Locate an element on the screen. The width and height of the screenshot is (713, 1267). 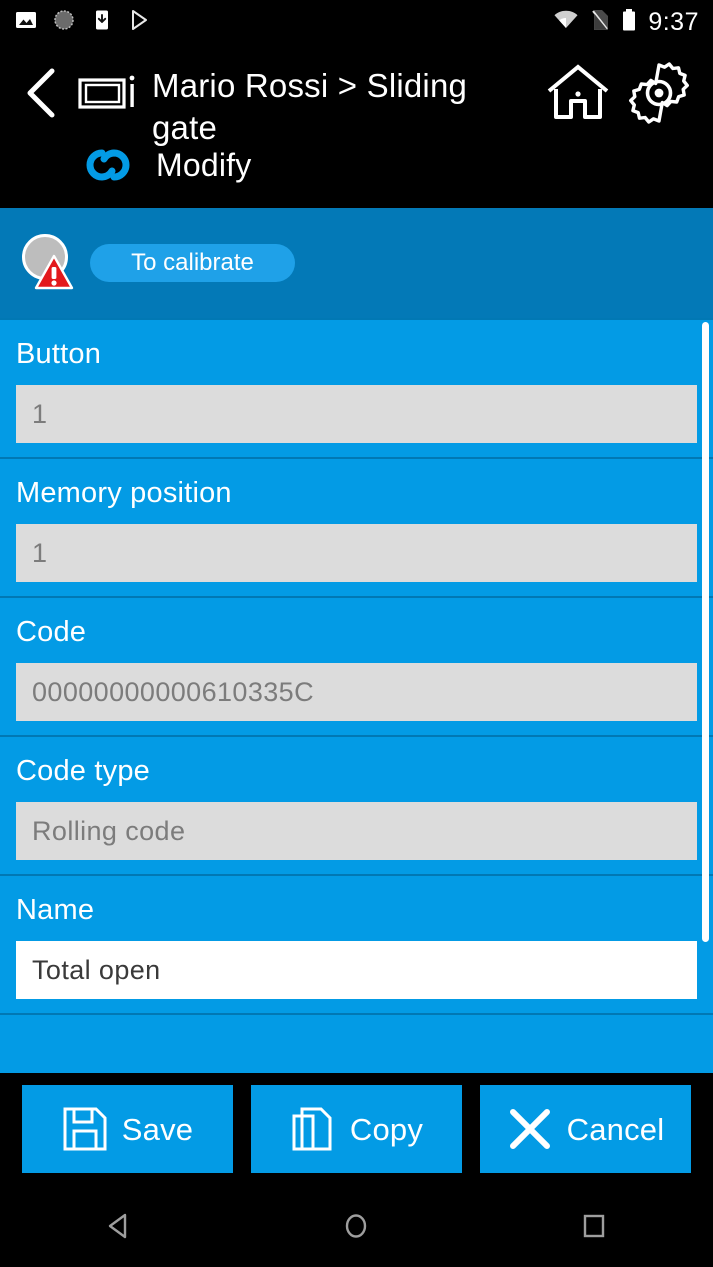
field-label: Button is located at coordinates (59, 354).